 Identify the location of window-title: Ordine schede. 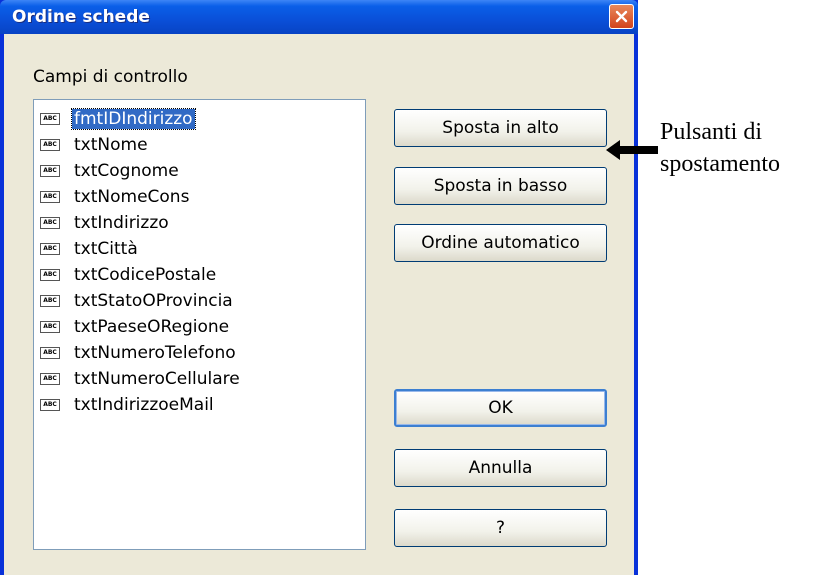
(81, 17).